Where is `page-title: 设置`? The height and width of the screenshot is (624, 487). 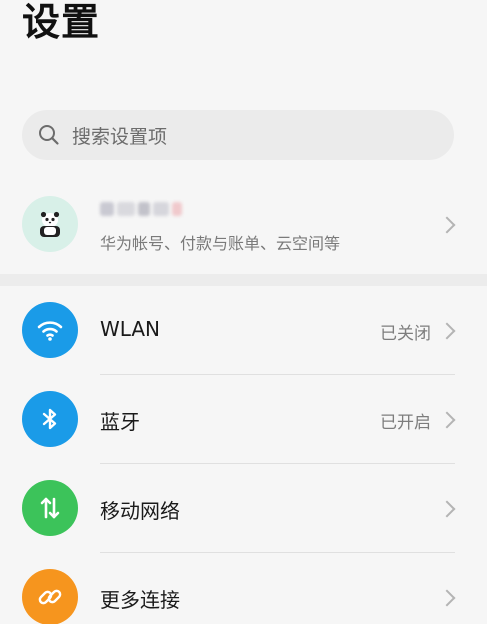
page-title: 设置 is located at coordinates (61, 22).